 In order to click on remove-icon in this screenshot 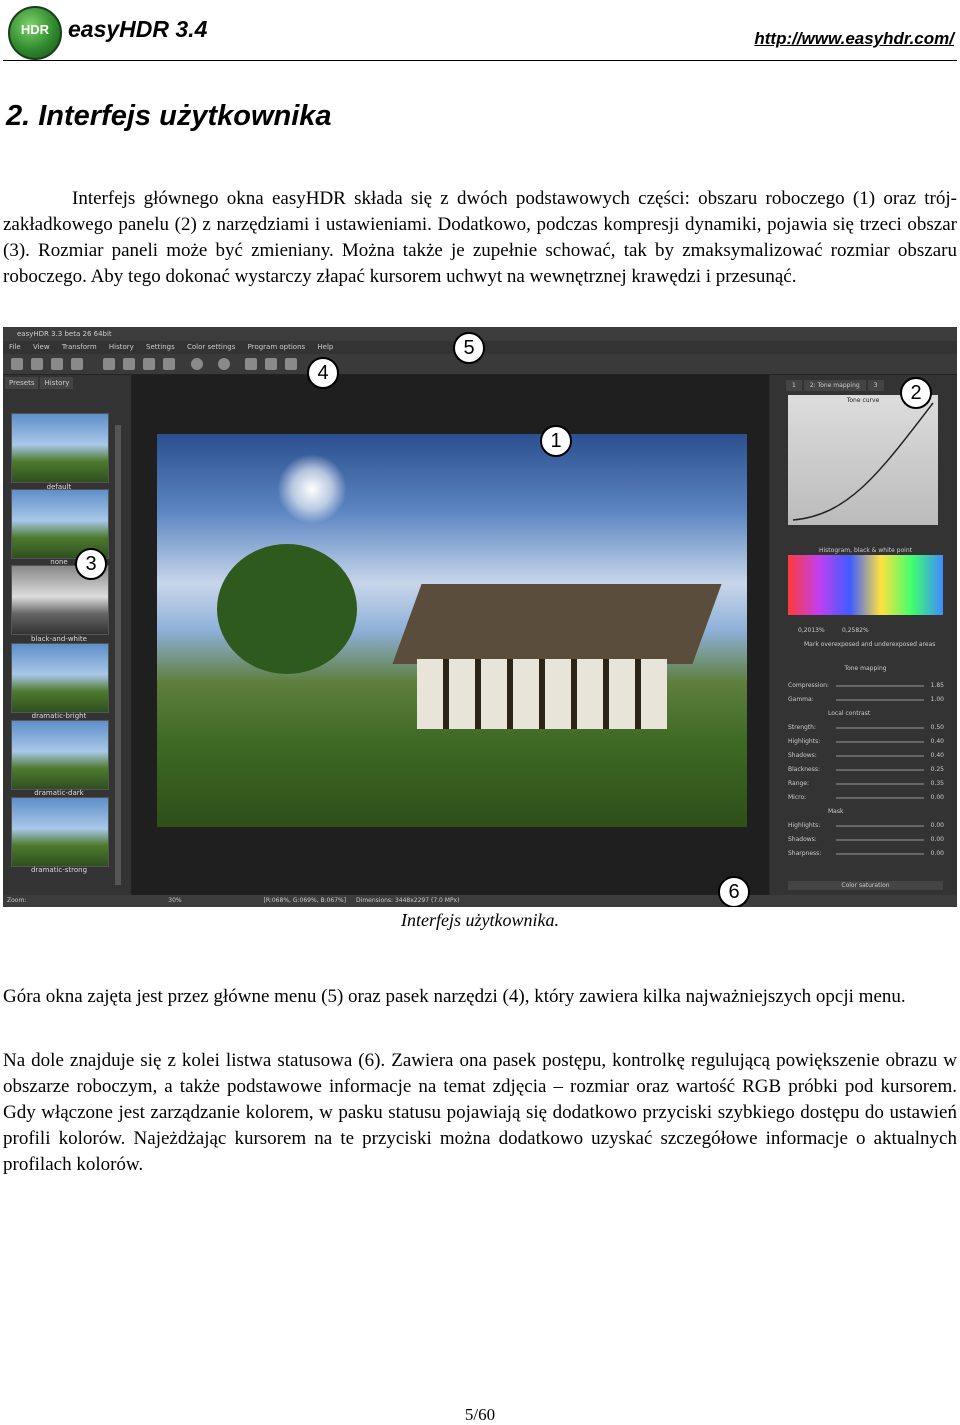, I will do `click(224, 364)`.